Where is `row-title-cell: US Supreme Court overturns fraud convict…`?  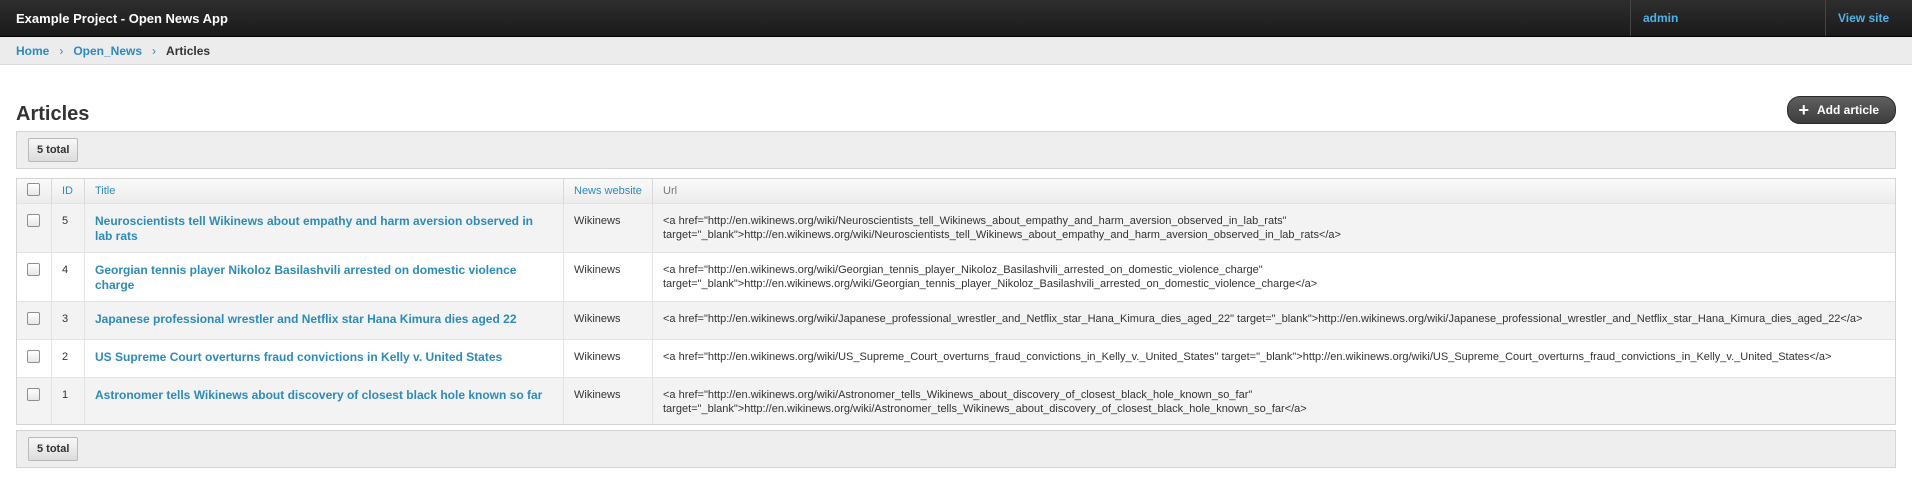
row-title-cell: US Supreme Court overturns fraud convict… is located at coordinates (324, 358).